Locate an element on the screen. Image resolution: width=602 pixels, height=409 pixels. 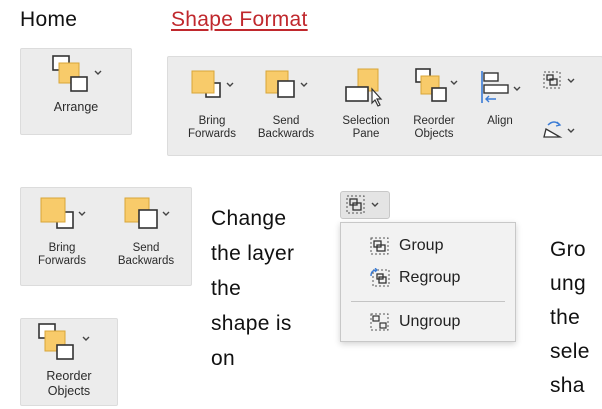
bring-forwards-button: Bring Forwards is located at coordinates (212, 103).